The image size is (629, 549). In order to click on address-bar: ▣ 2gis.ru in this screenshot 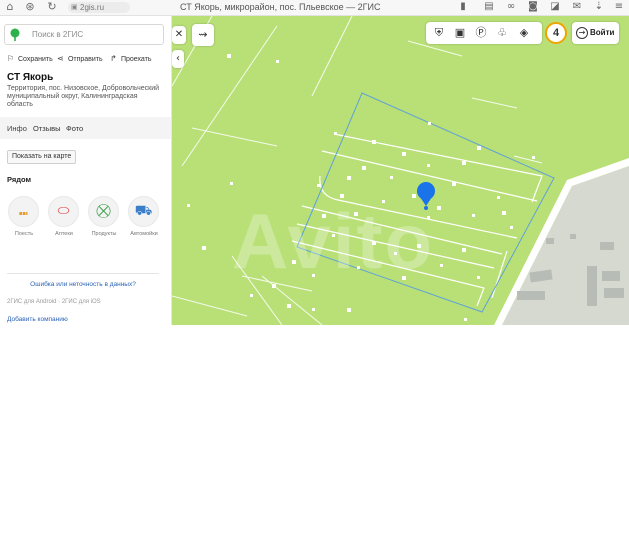, I will do `click(99, 7)`.